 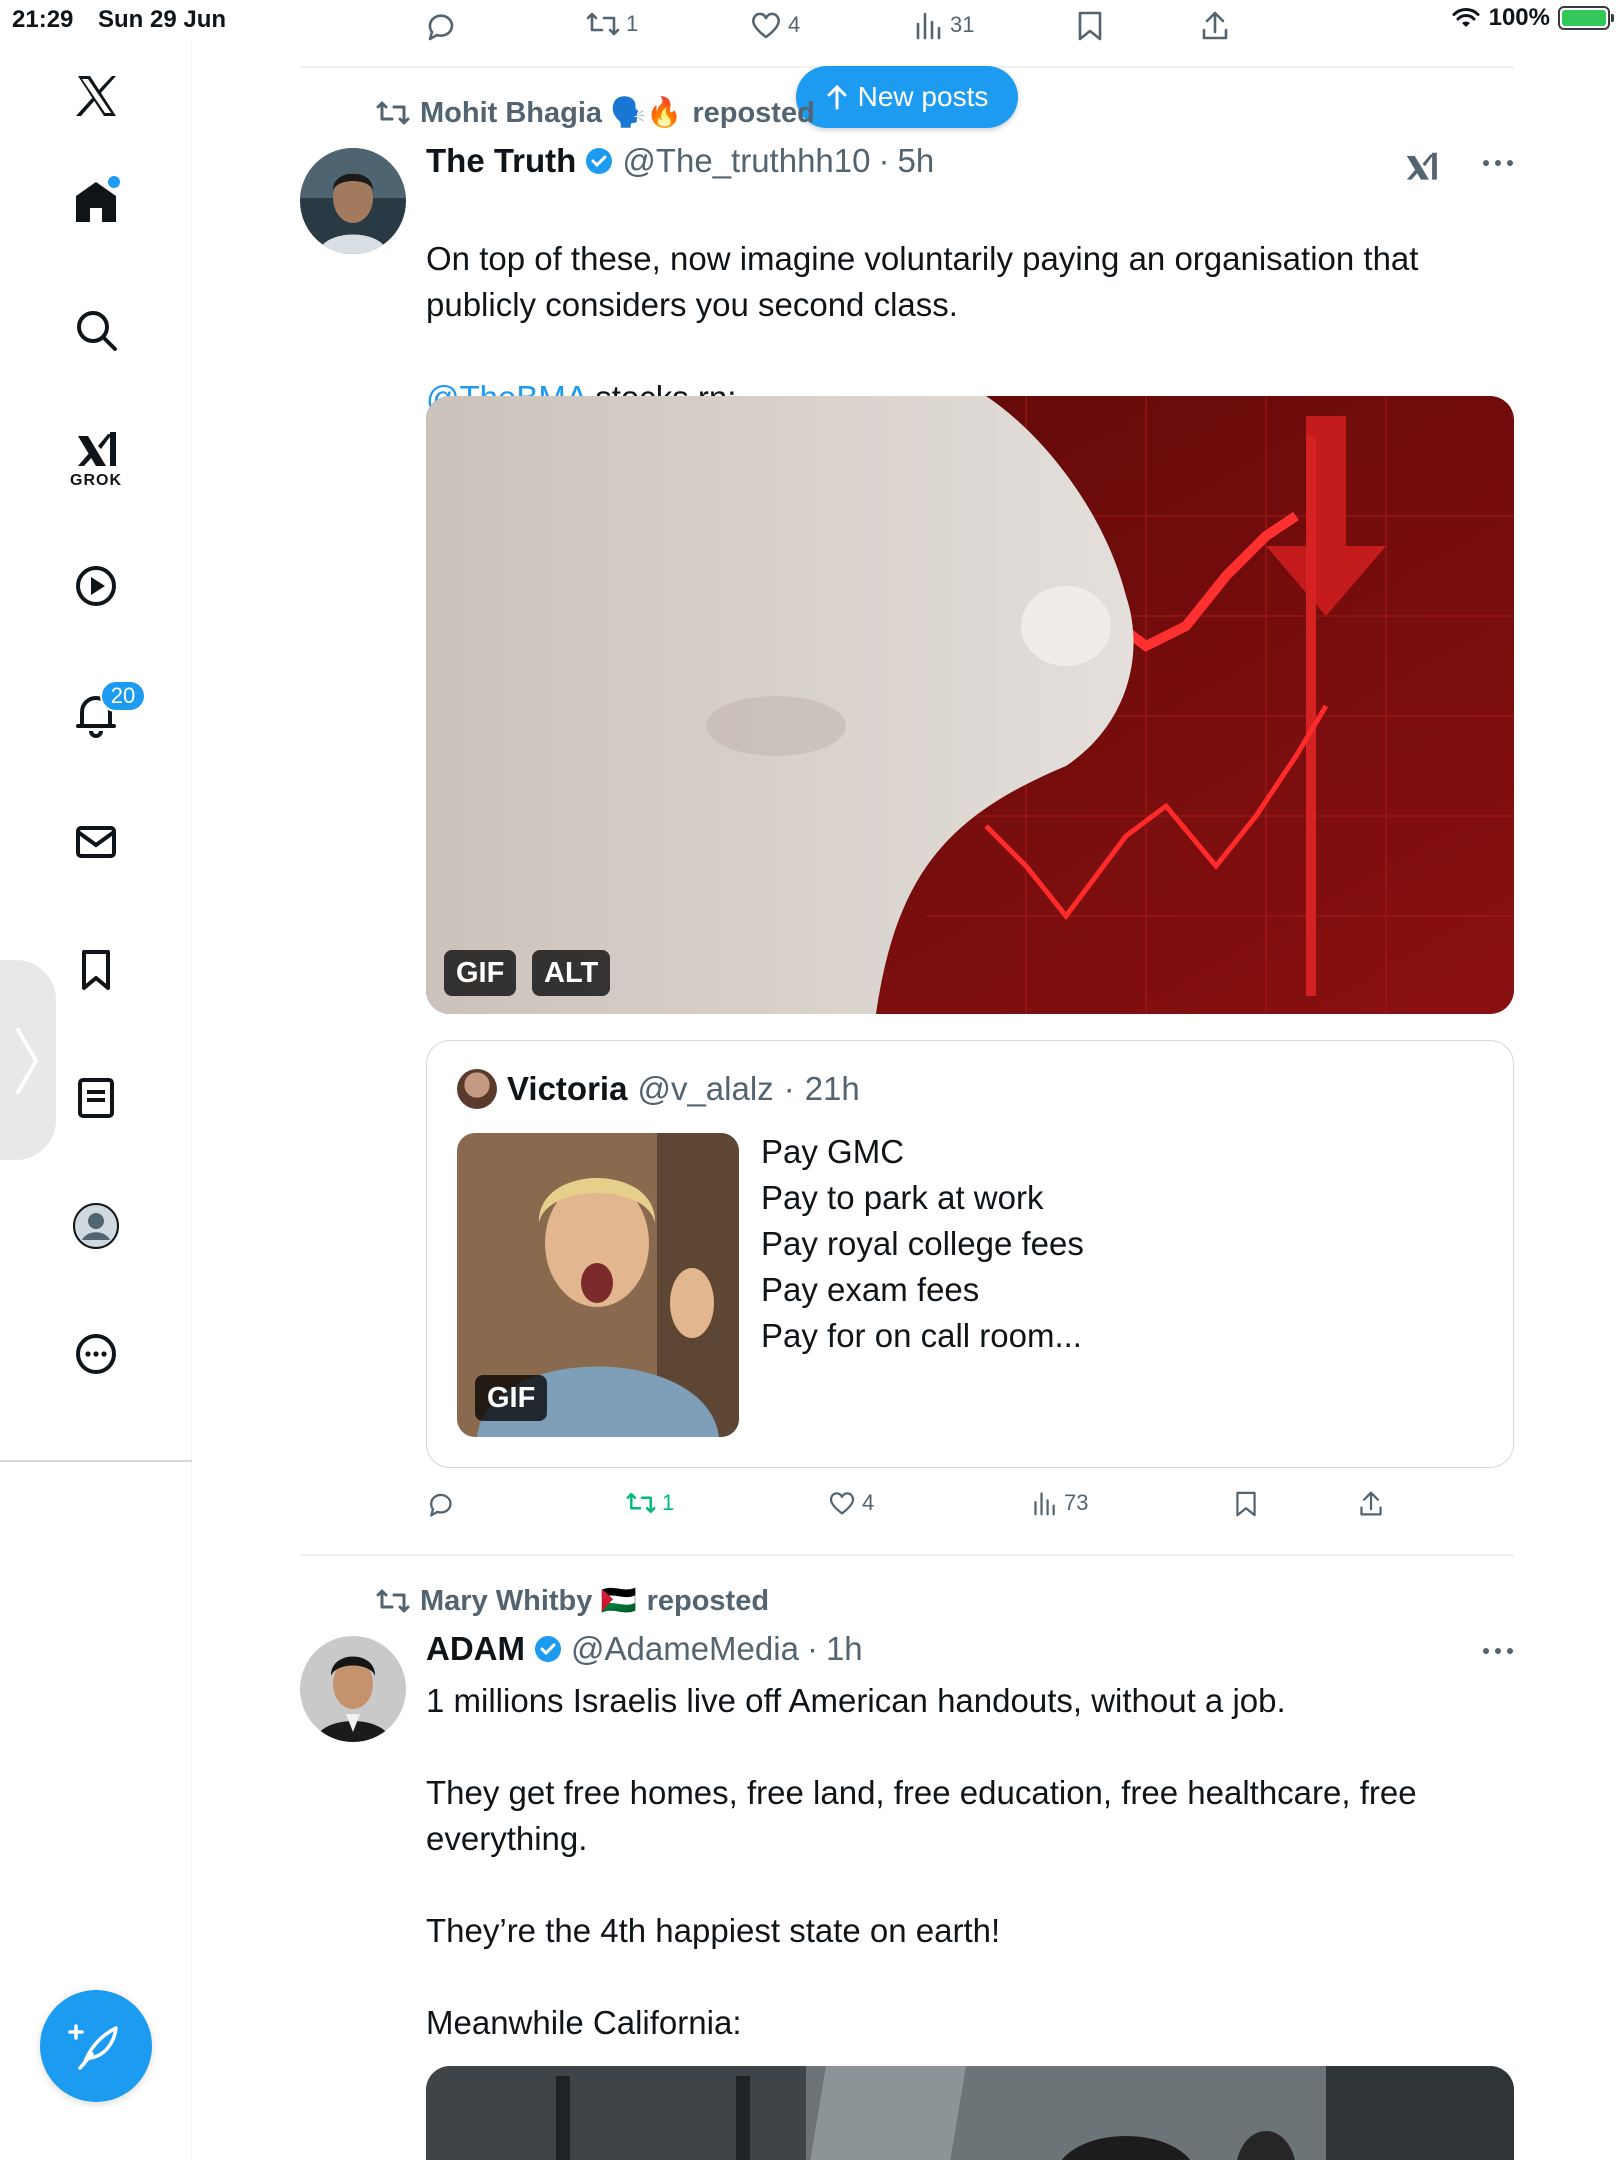 I want to click on compose-feather-icon, so click(x=93, y=2047).